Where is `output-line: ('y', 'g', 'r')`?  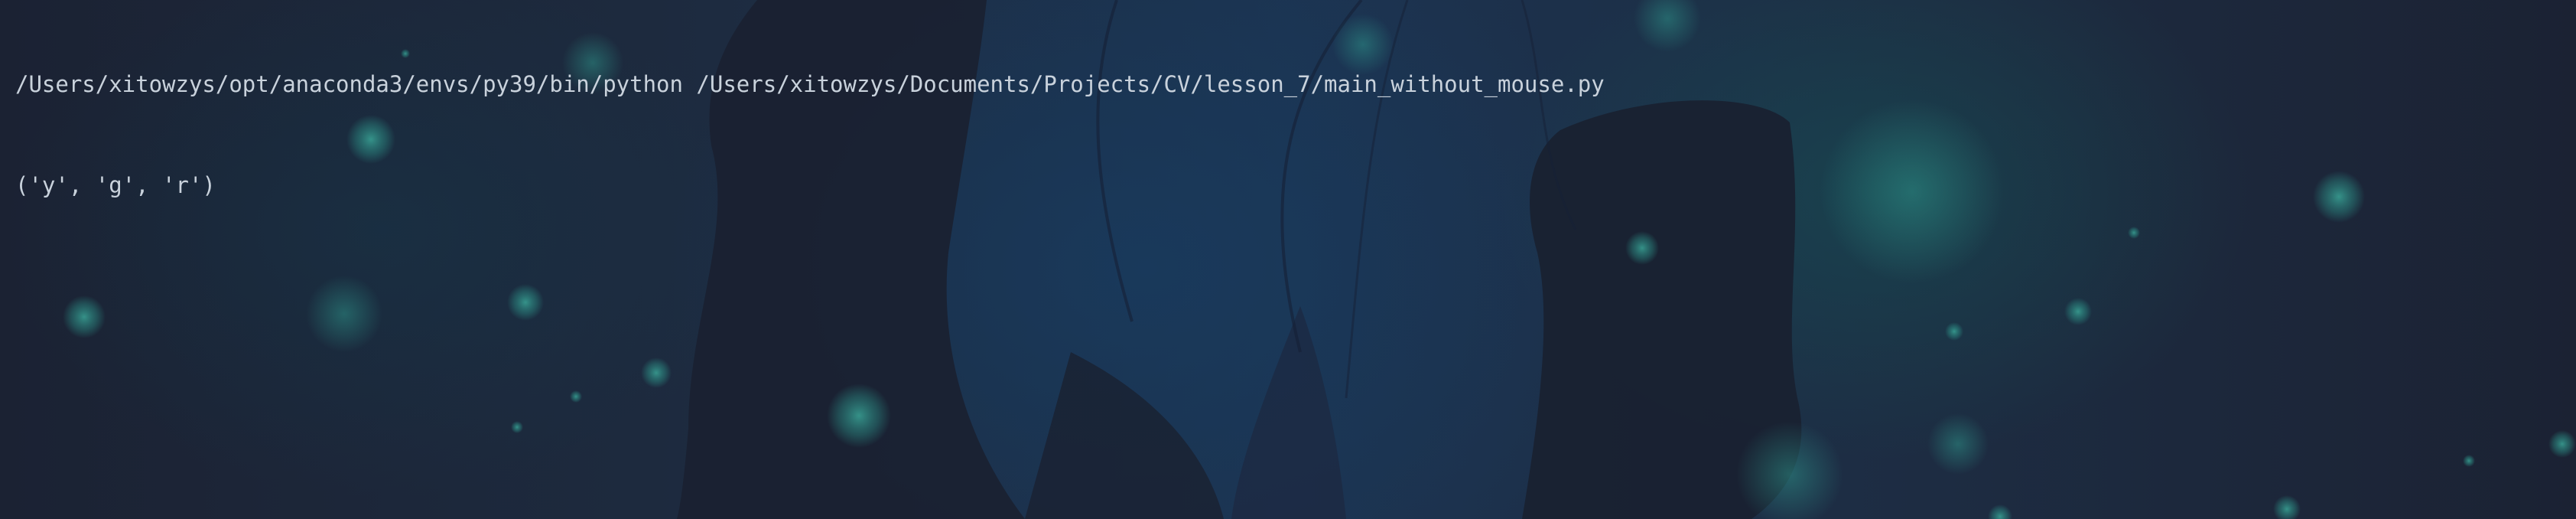 output-line: ('y', 'g', 'r') is located at coordinates (115, 185).